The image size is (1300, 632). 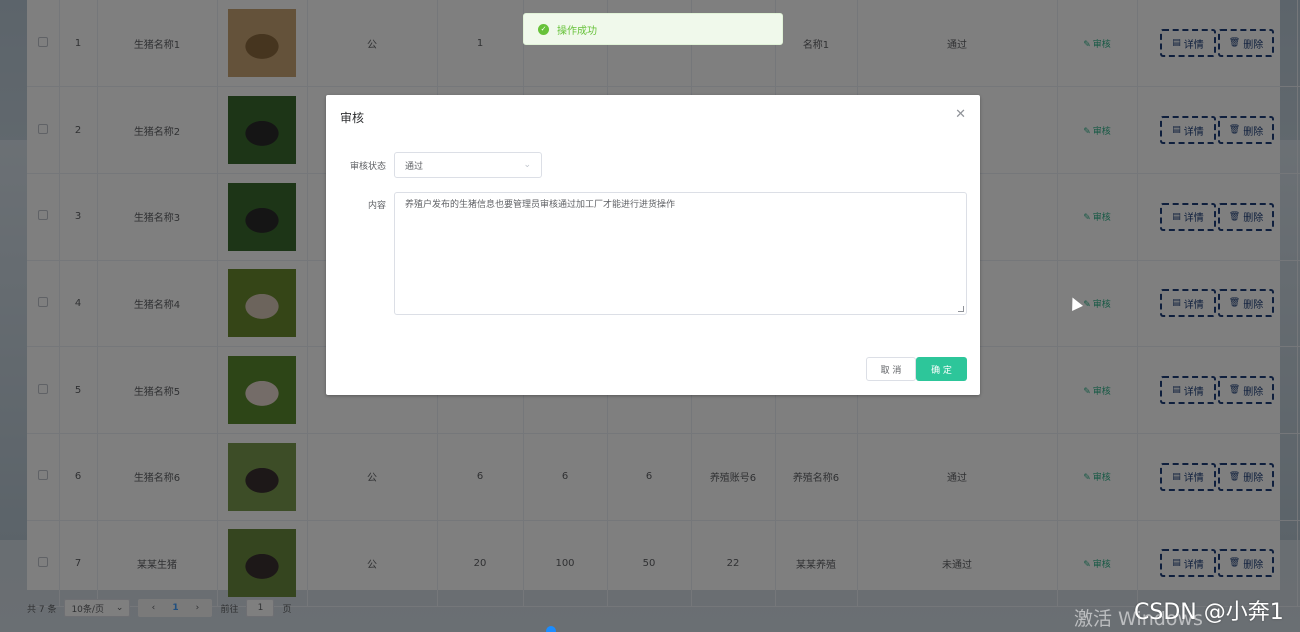 I want to click on status-label: 审核状态, so click(x=367, y=167).